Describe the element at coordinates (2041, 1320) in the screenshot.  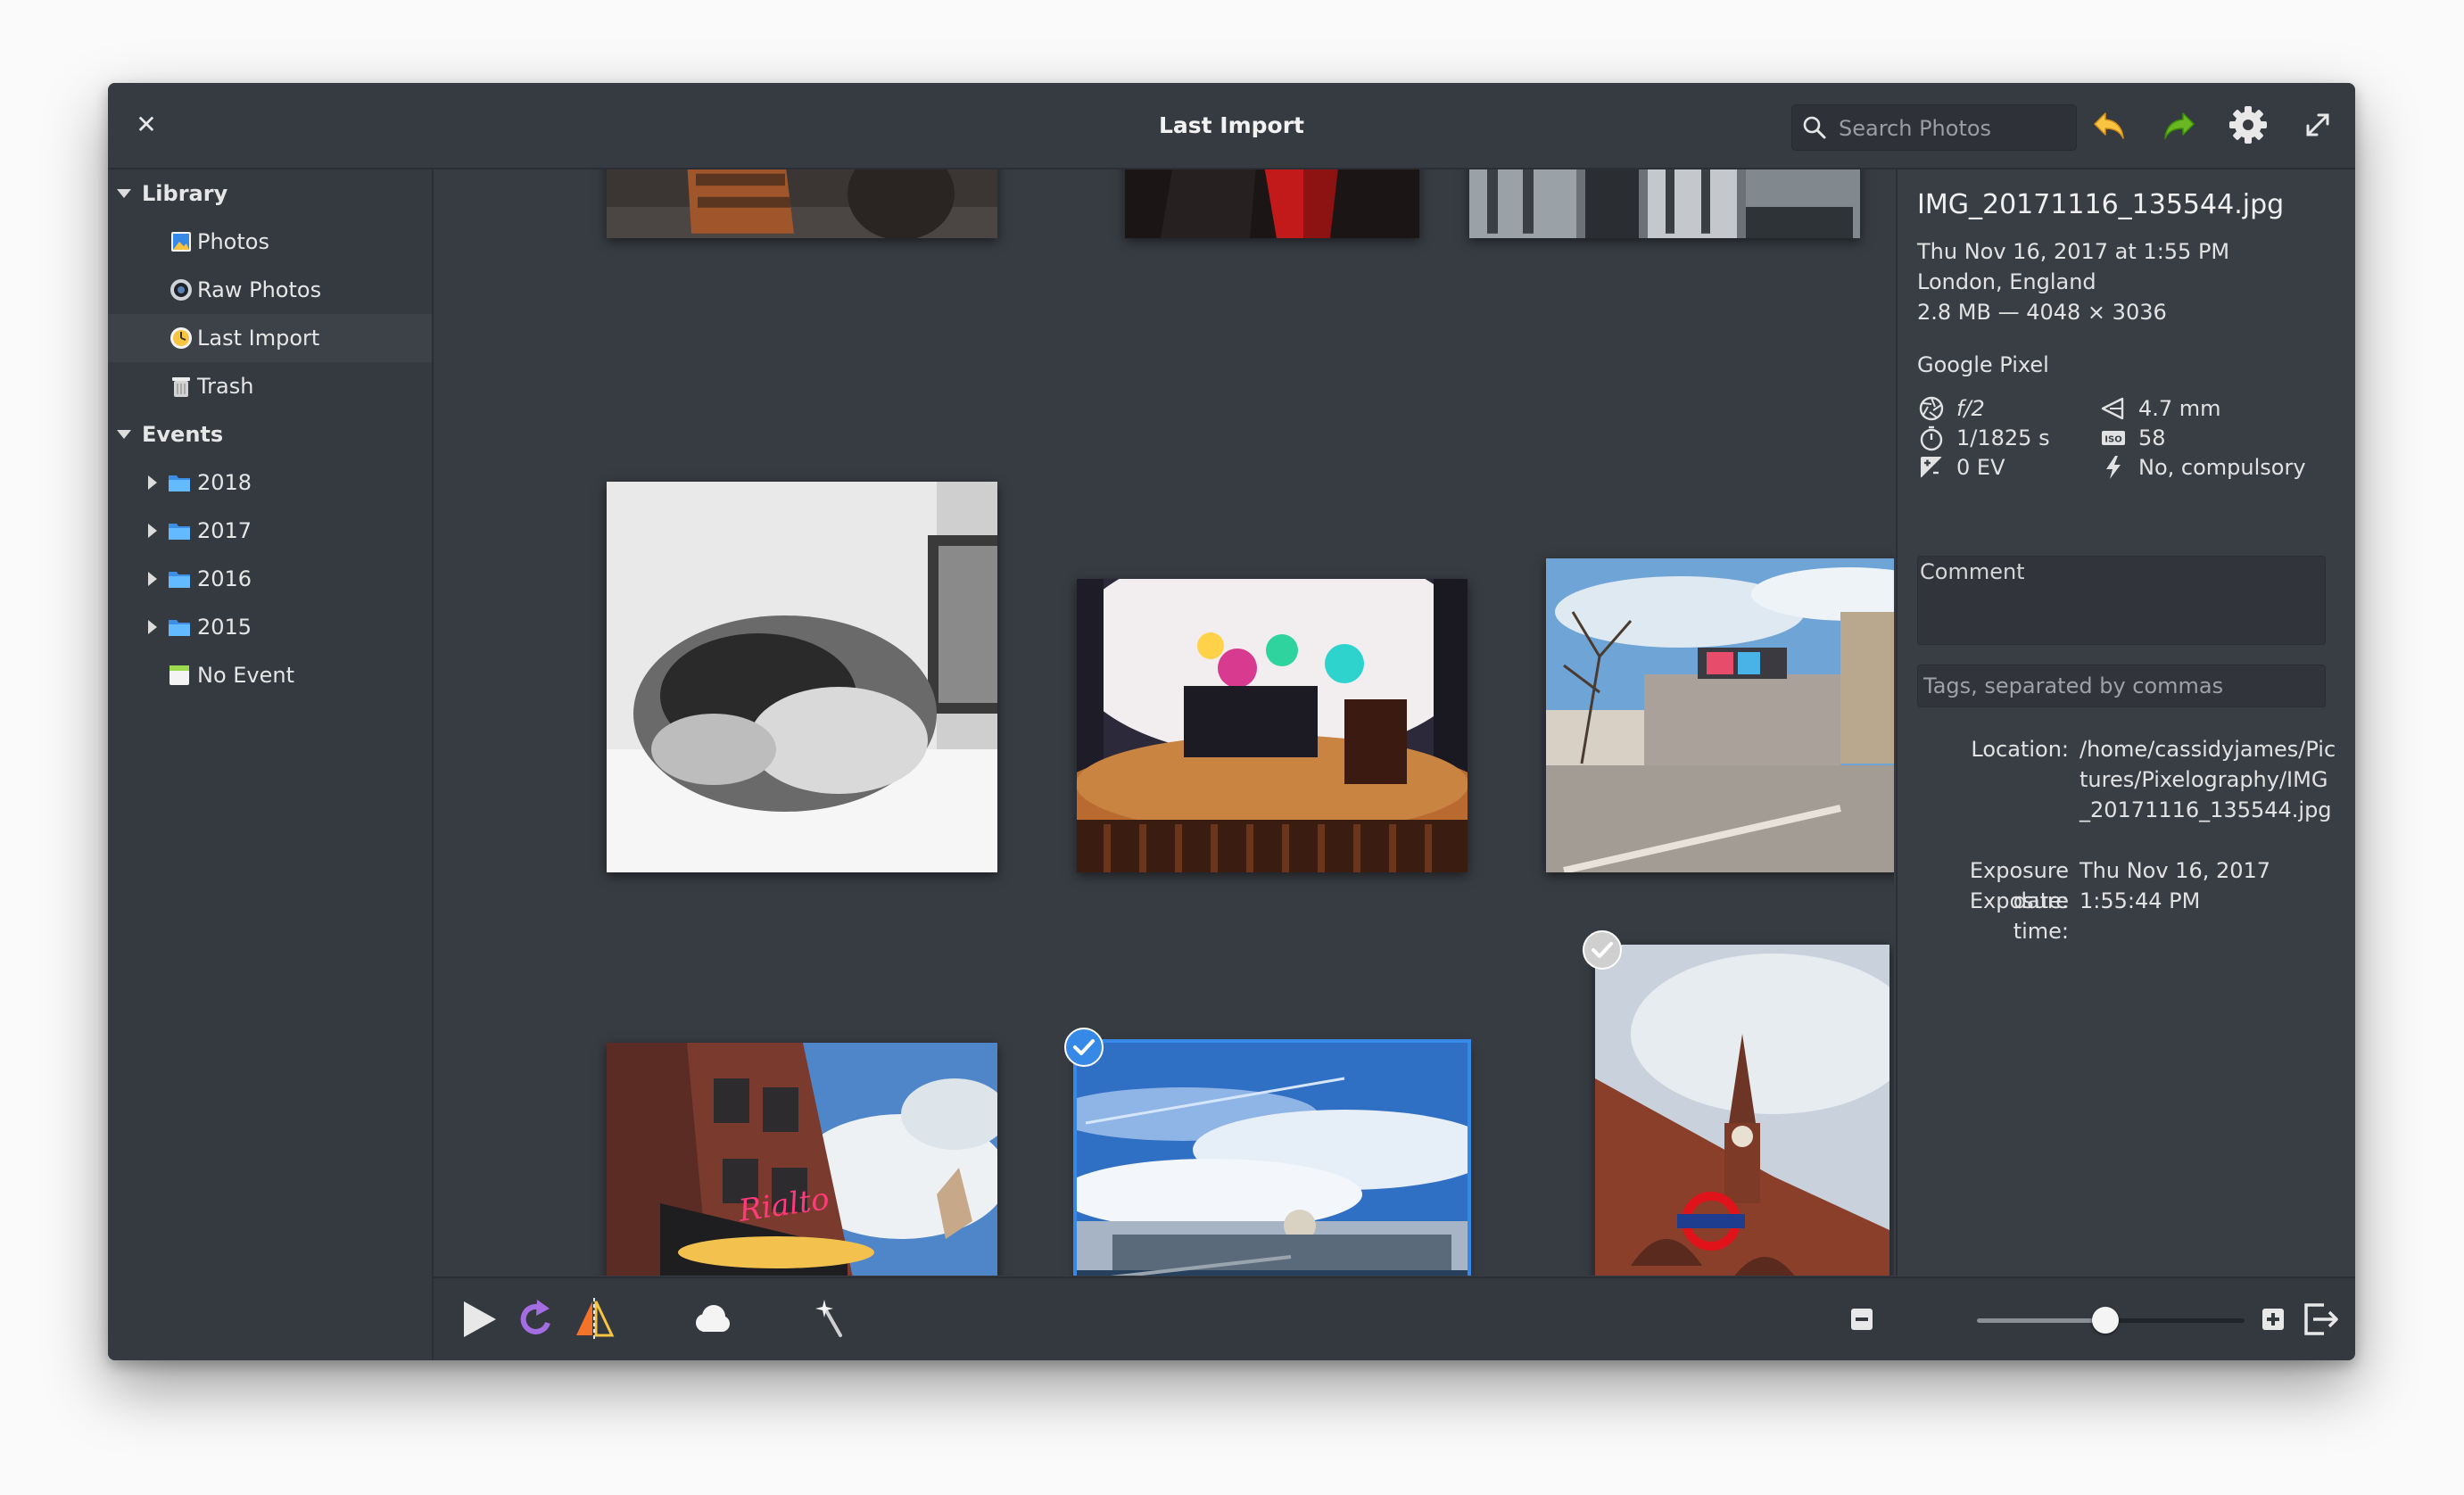
I see `zoom-slider-fill` at that location.